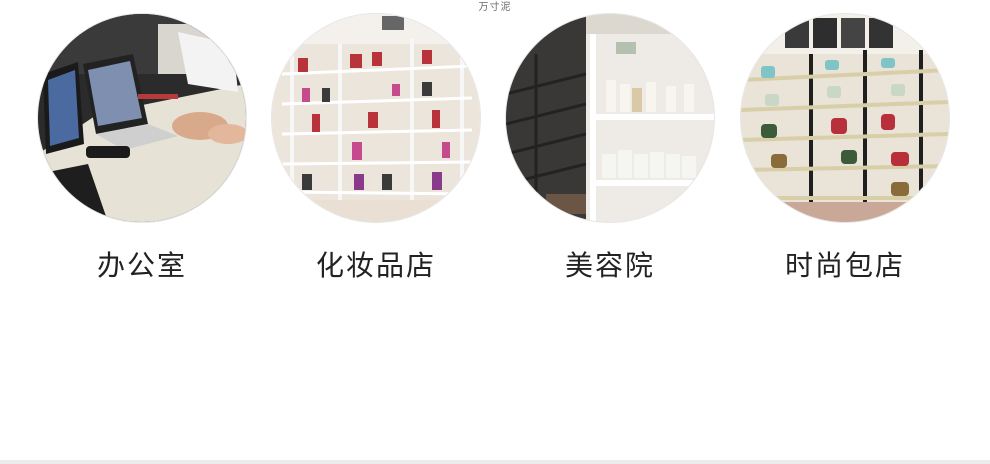  What do you see at coordinates (142, 118) in the screenshot?
I see `office-photo` at bounding box center [142, 118].